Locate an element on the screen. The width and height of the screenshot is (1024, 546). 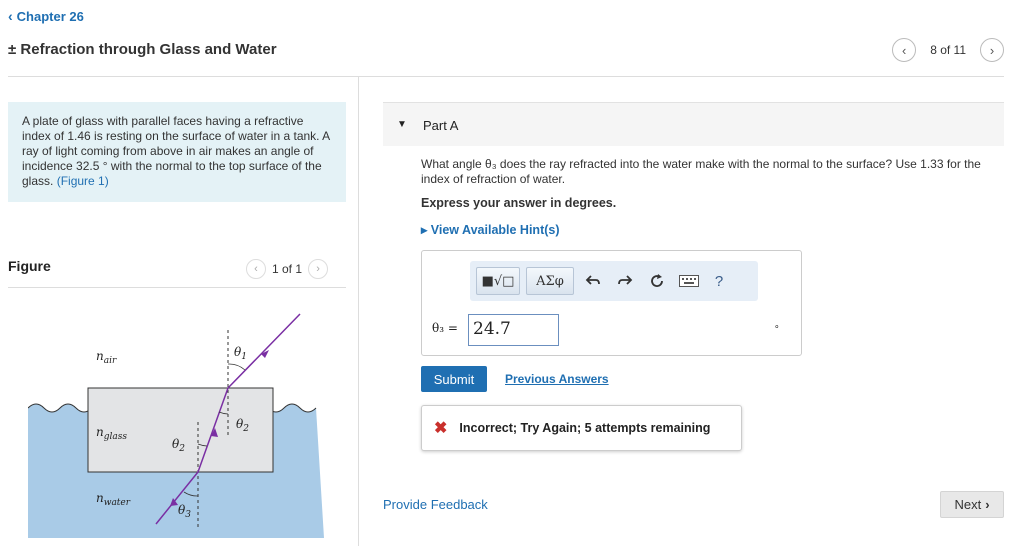
answer-instructions: Express your answer in degrees. is located at coordinates (519, 203).